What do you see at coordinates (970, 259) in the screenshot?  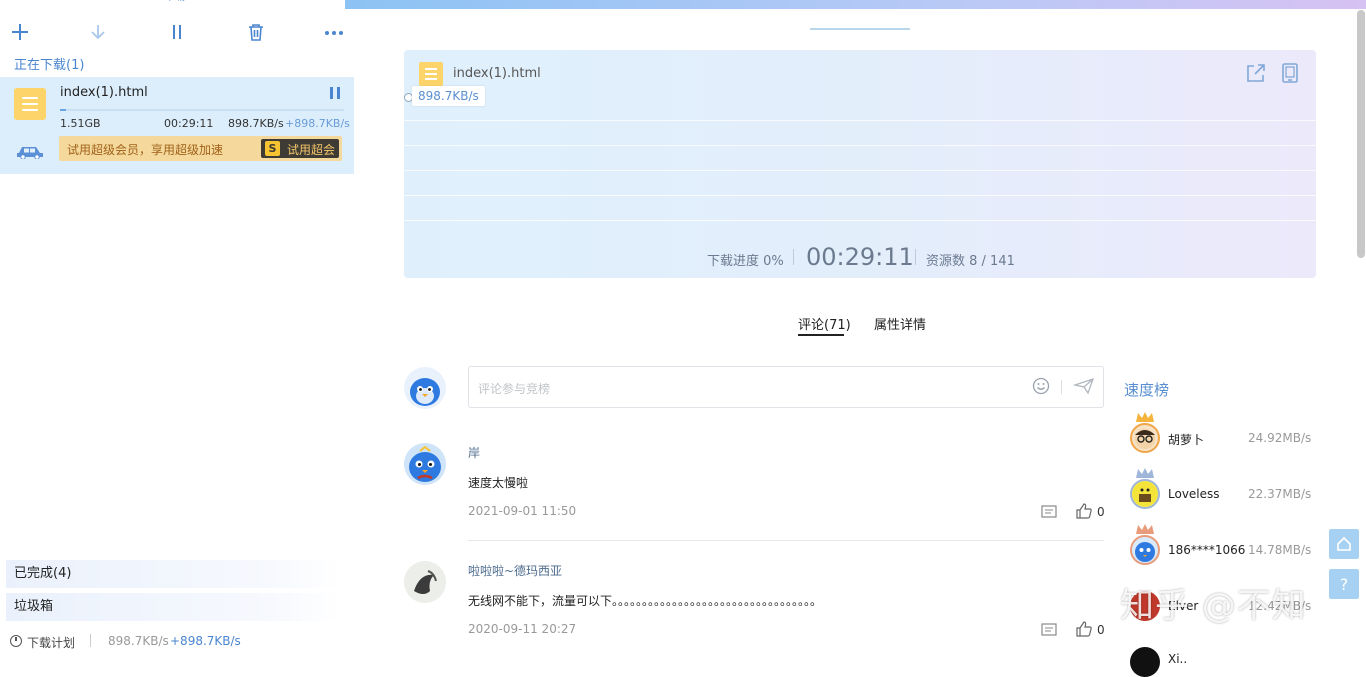 I see `resource-count: 资源数 8 / 141` at bounding box center [970, 259].